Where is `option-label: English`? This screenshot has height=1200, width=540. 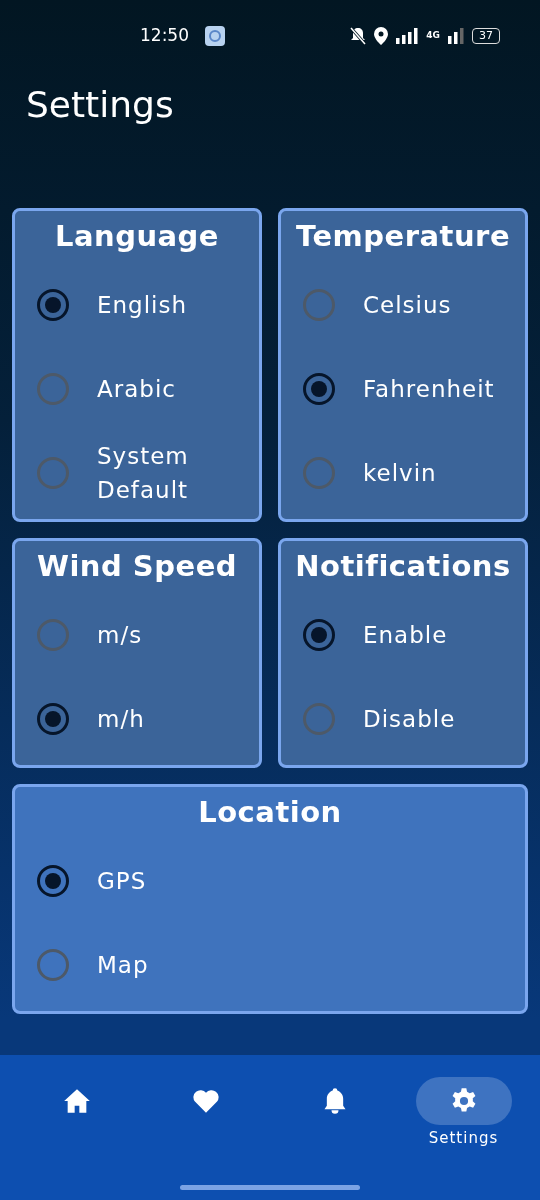 option-label: English is located at coordinates (142, 305).